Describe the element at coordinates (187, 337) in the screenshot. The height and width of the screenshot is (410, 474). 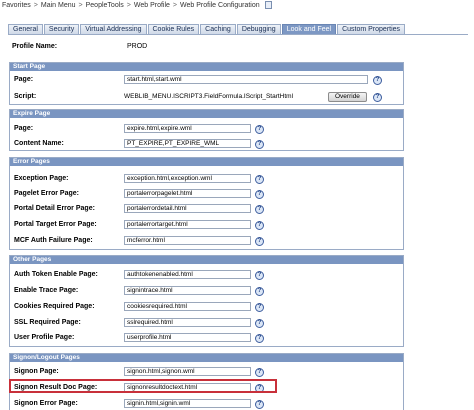
I see `user-profile-page-input` at that location.